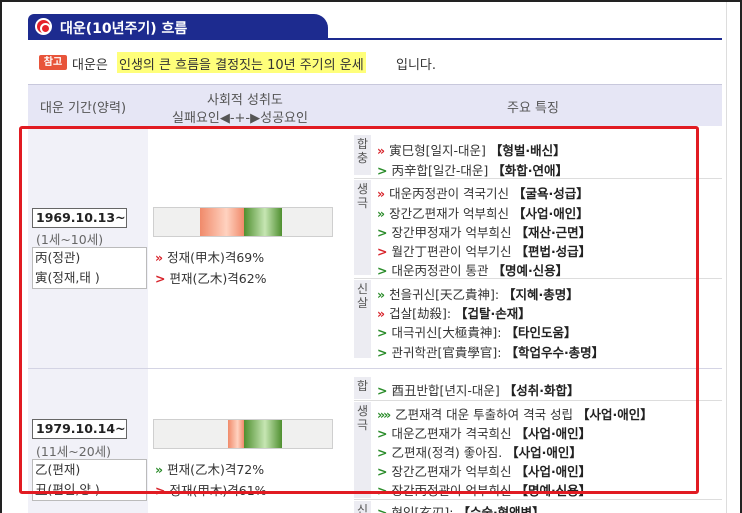 The image size is (742, 513). Describe the element at coordinates (43, 26) in the screenshot. I see `target-icon` at that location.